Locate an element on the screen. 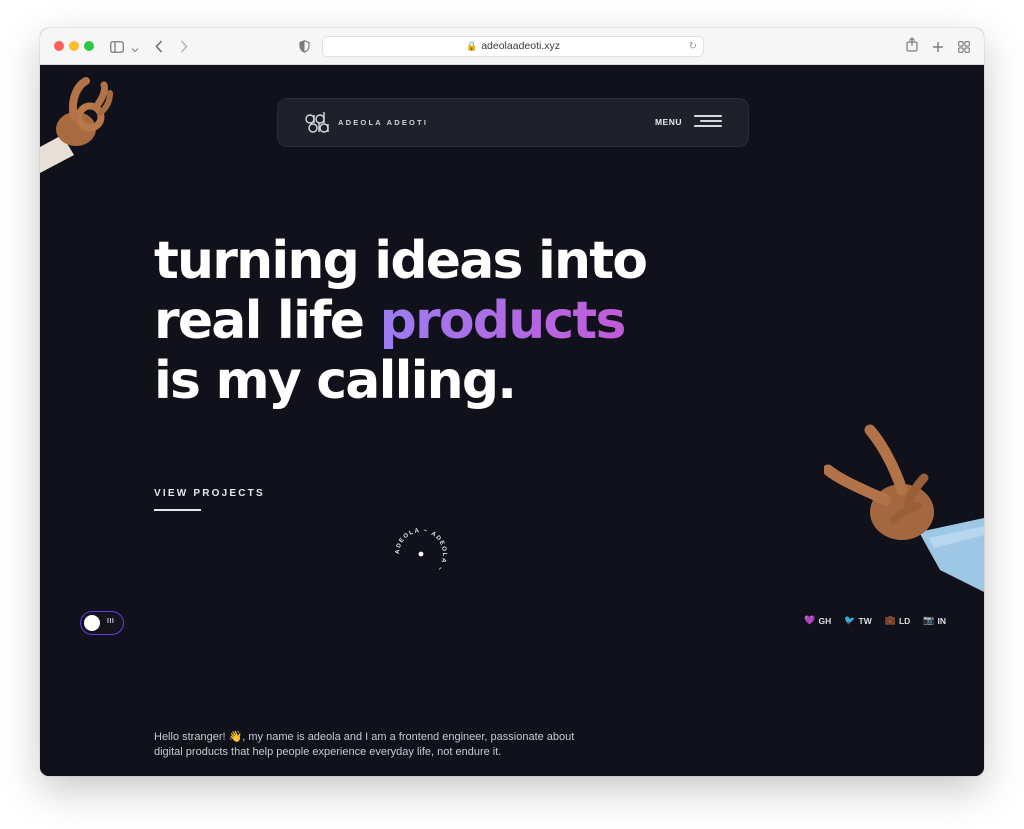 The width and height of the screenshot is (1024, 829). sidebar-icon is located at coordinates (117, 47).